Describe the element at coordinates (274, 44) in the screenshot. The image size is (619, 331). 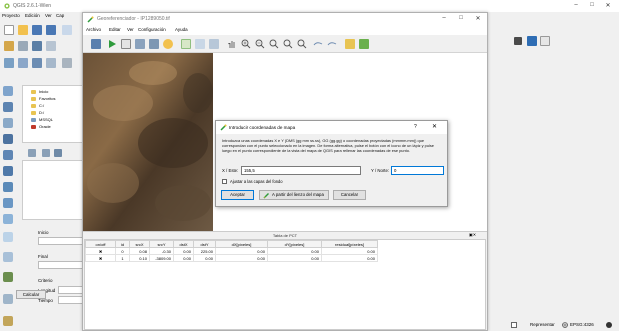
I see `zoom-layer-icon` at that location.